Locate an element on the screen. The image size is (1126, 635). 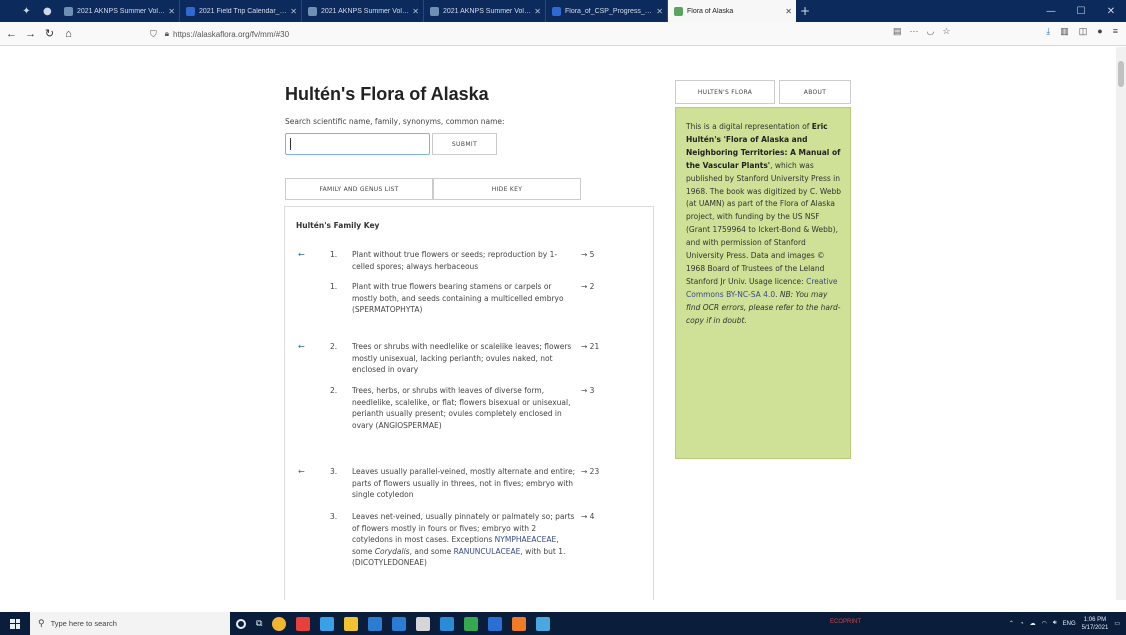
github-icon: ● is located at coordinates (47, 11).